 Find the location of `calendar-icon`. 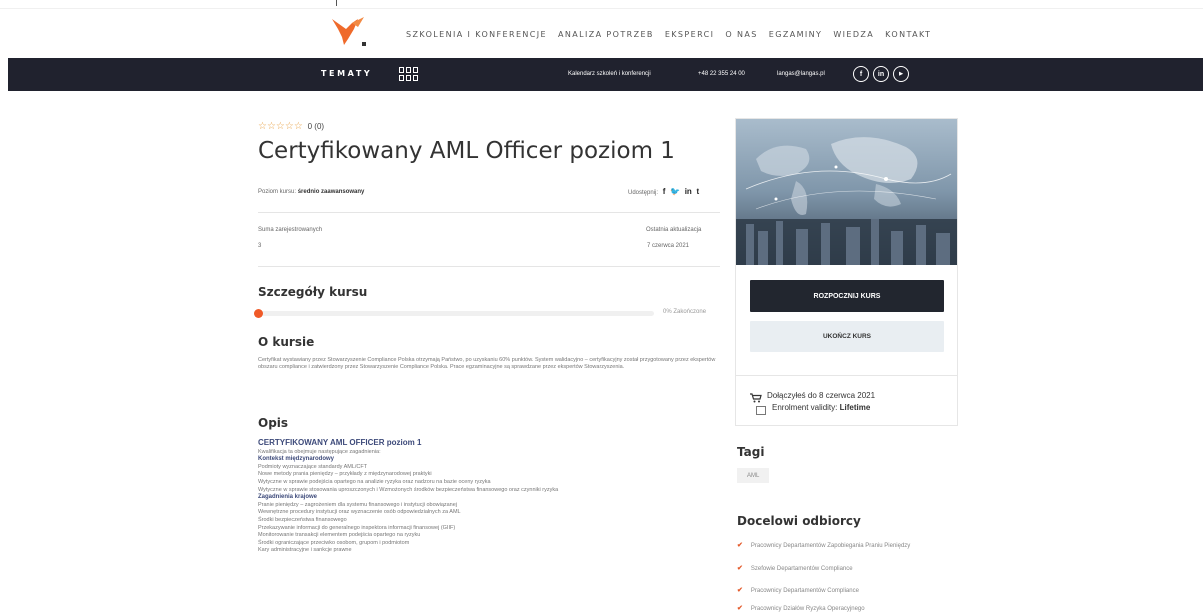

calendar-icon is located at coordinates (761, 410).